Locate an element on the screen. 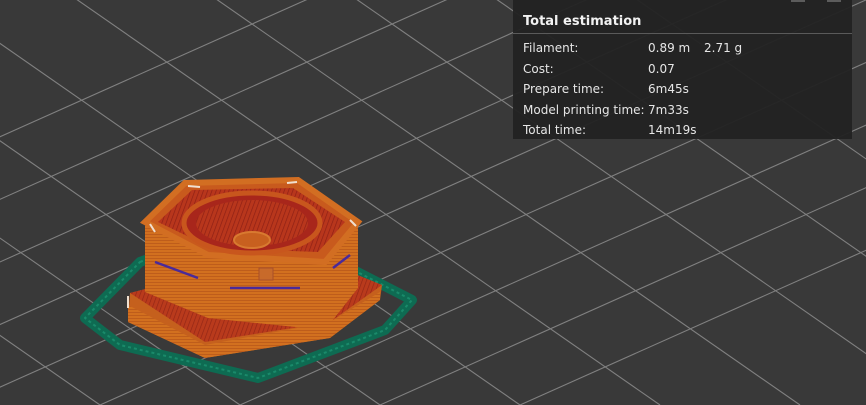 Image resolution: width=866 pixels, height=405 pixels. row-value: 6m45s is located at coordinates (668, 89).